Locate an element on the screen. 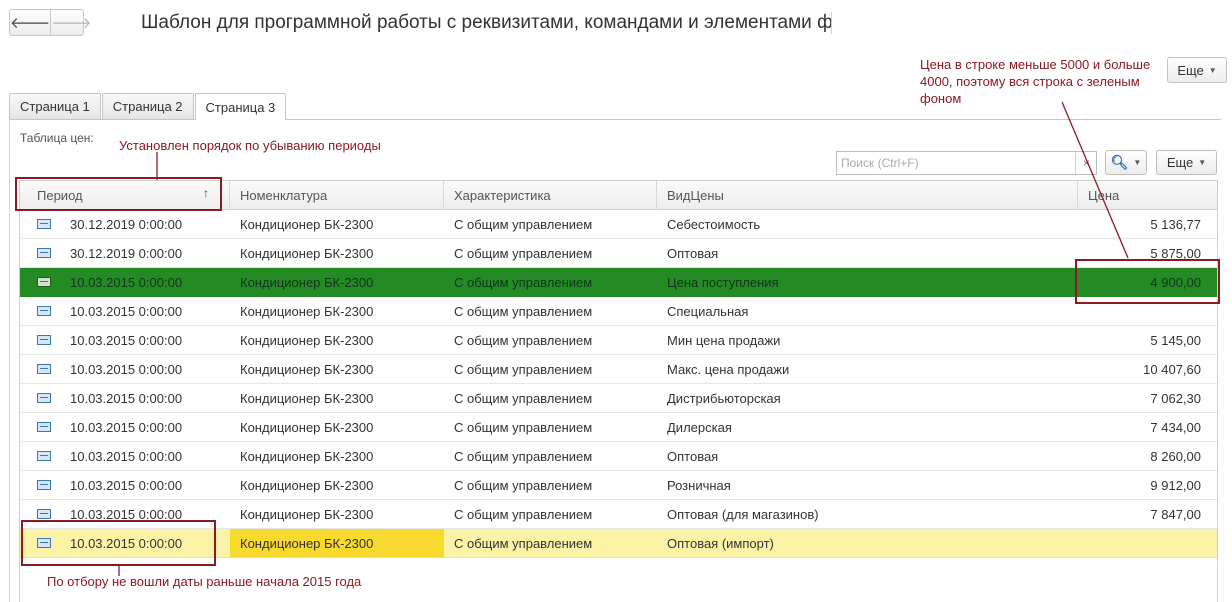 Image resolution: width=1232 pixels, height=602 pixels. search-input is located at coordinates (956, 163).